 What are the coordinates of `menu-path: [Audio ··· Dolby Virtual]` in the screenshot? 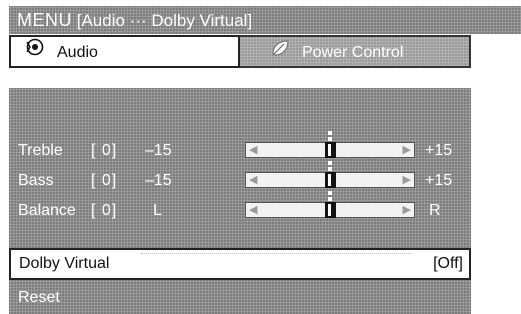 It's located at (164, 20).